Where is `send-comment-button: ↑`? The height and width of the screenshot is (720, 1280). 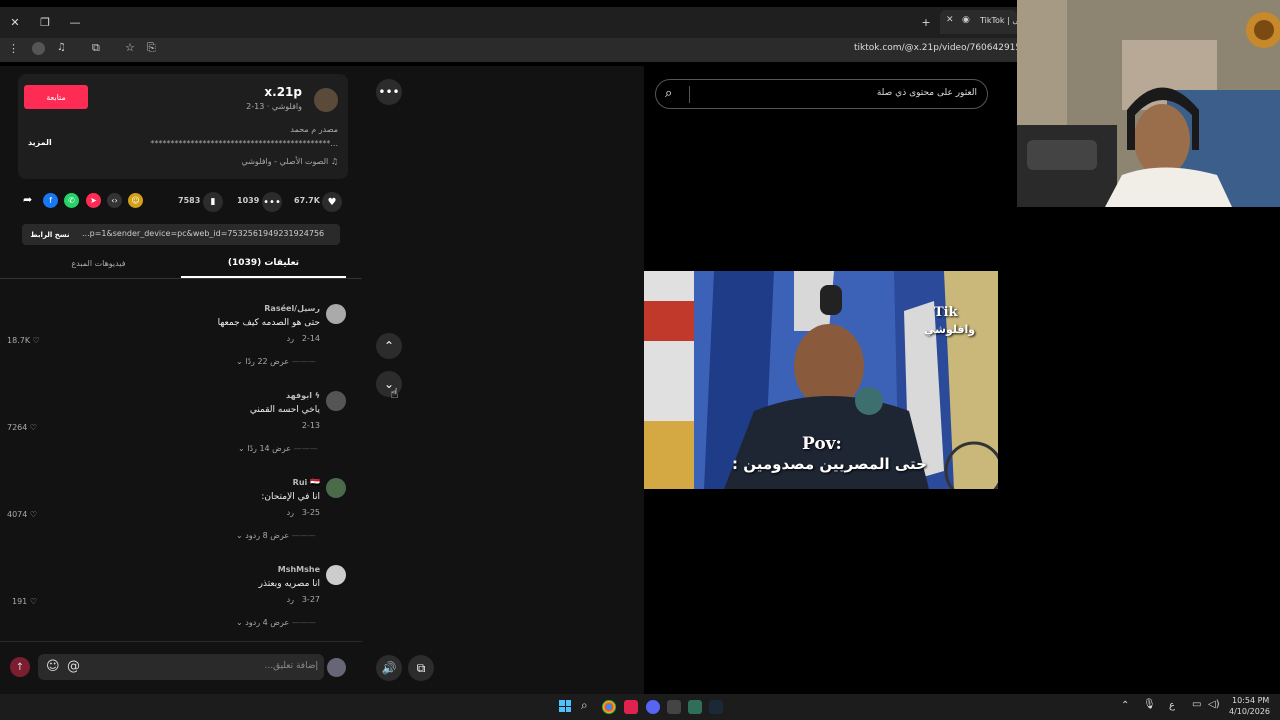 send-comment-button: ↑ is located at coordinates (20, 667).